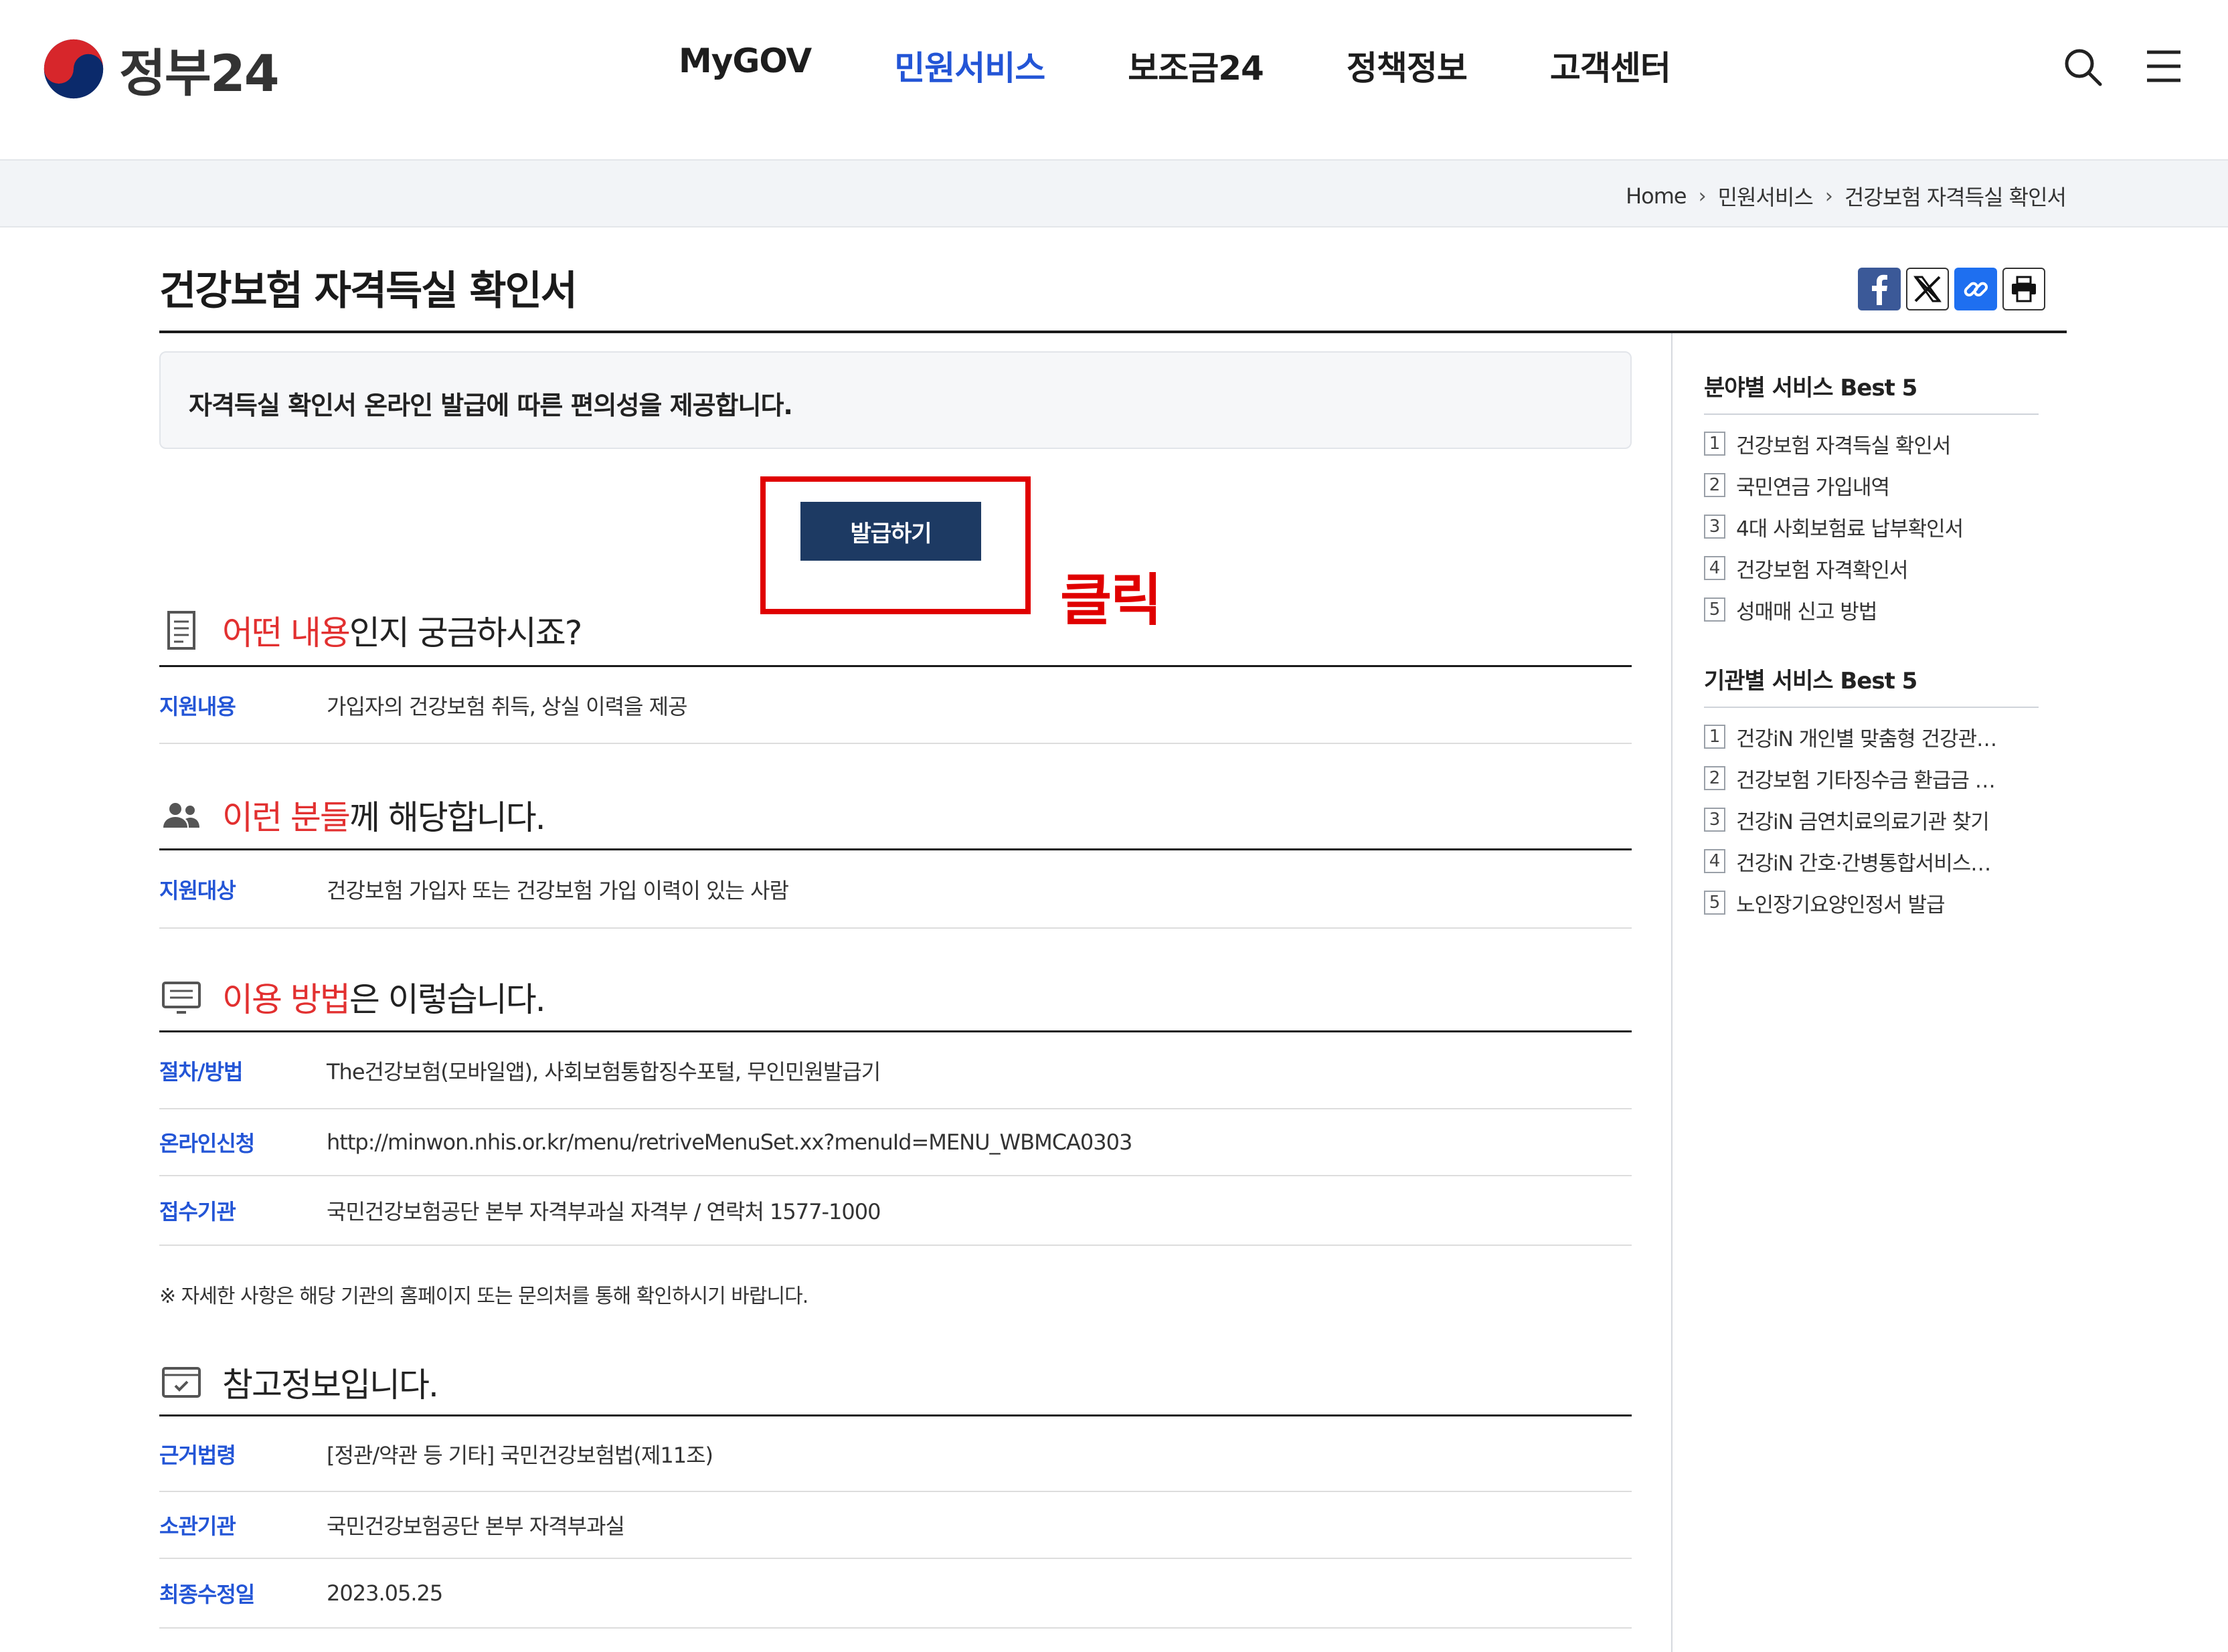 The width and height of the screenshot is (2228, 1652). What do you see at coordinates (604, 1072) in the screenshot?
I see `info-value: The건강보험(모바일앱), 사회보험통합징수포털, 무인민원발급기` at bounding box center [604, 1072].